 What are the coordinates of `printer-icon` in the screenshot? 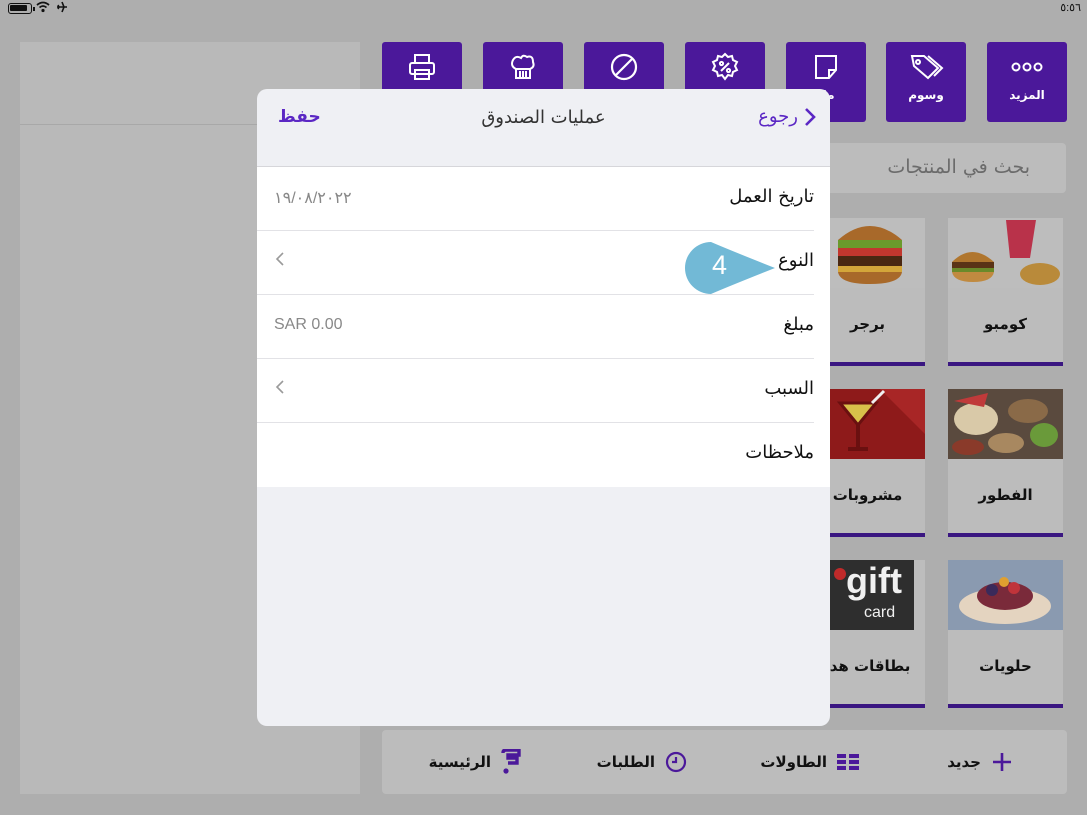 It's located at (422, 67).